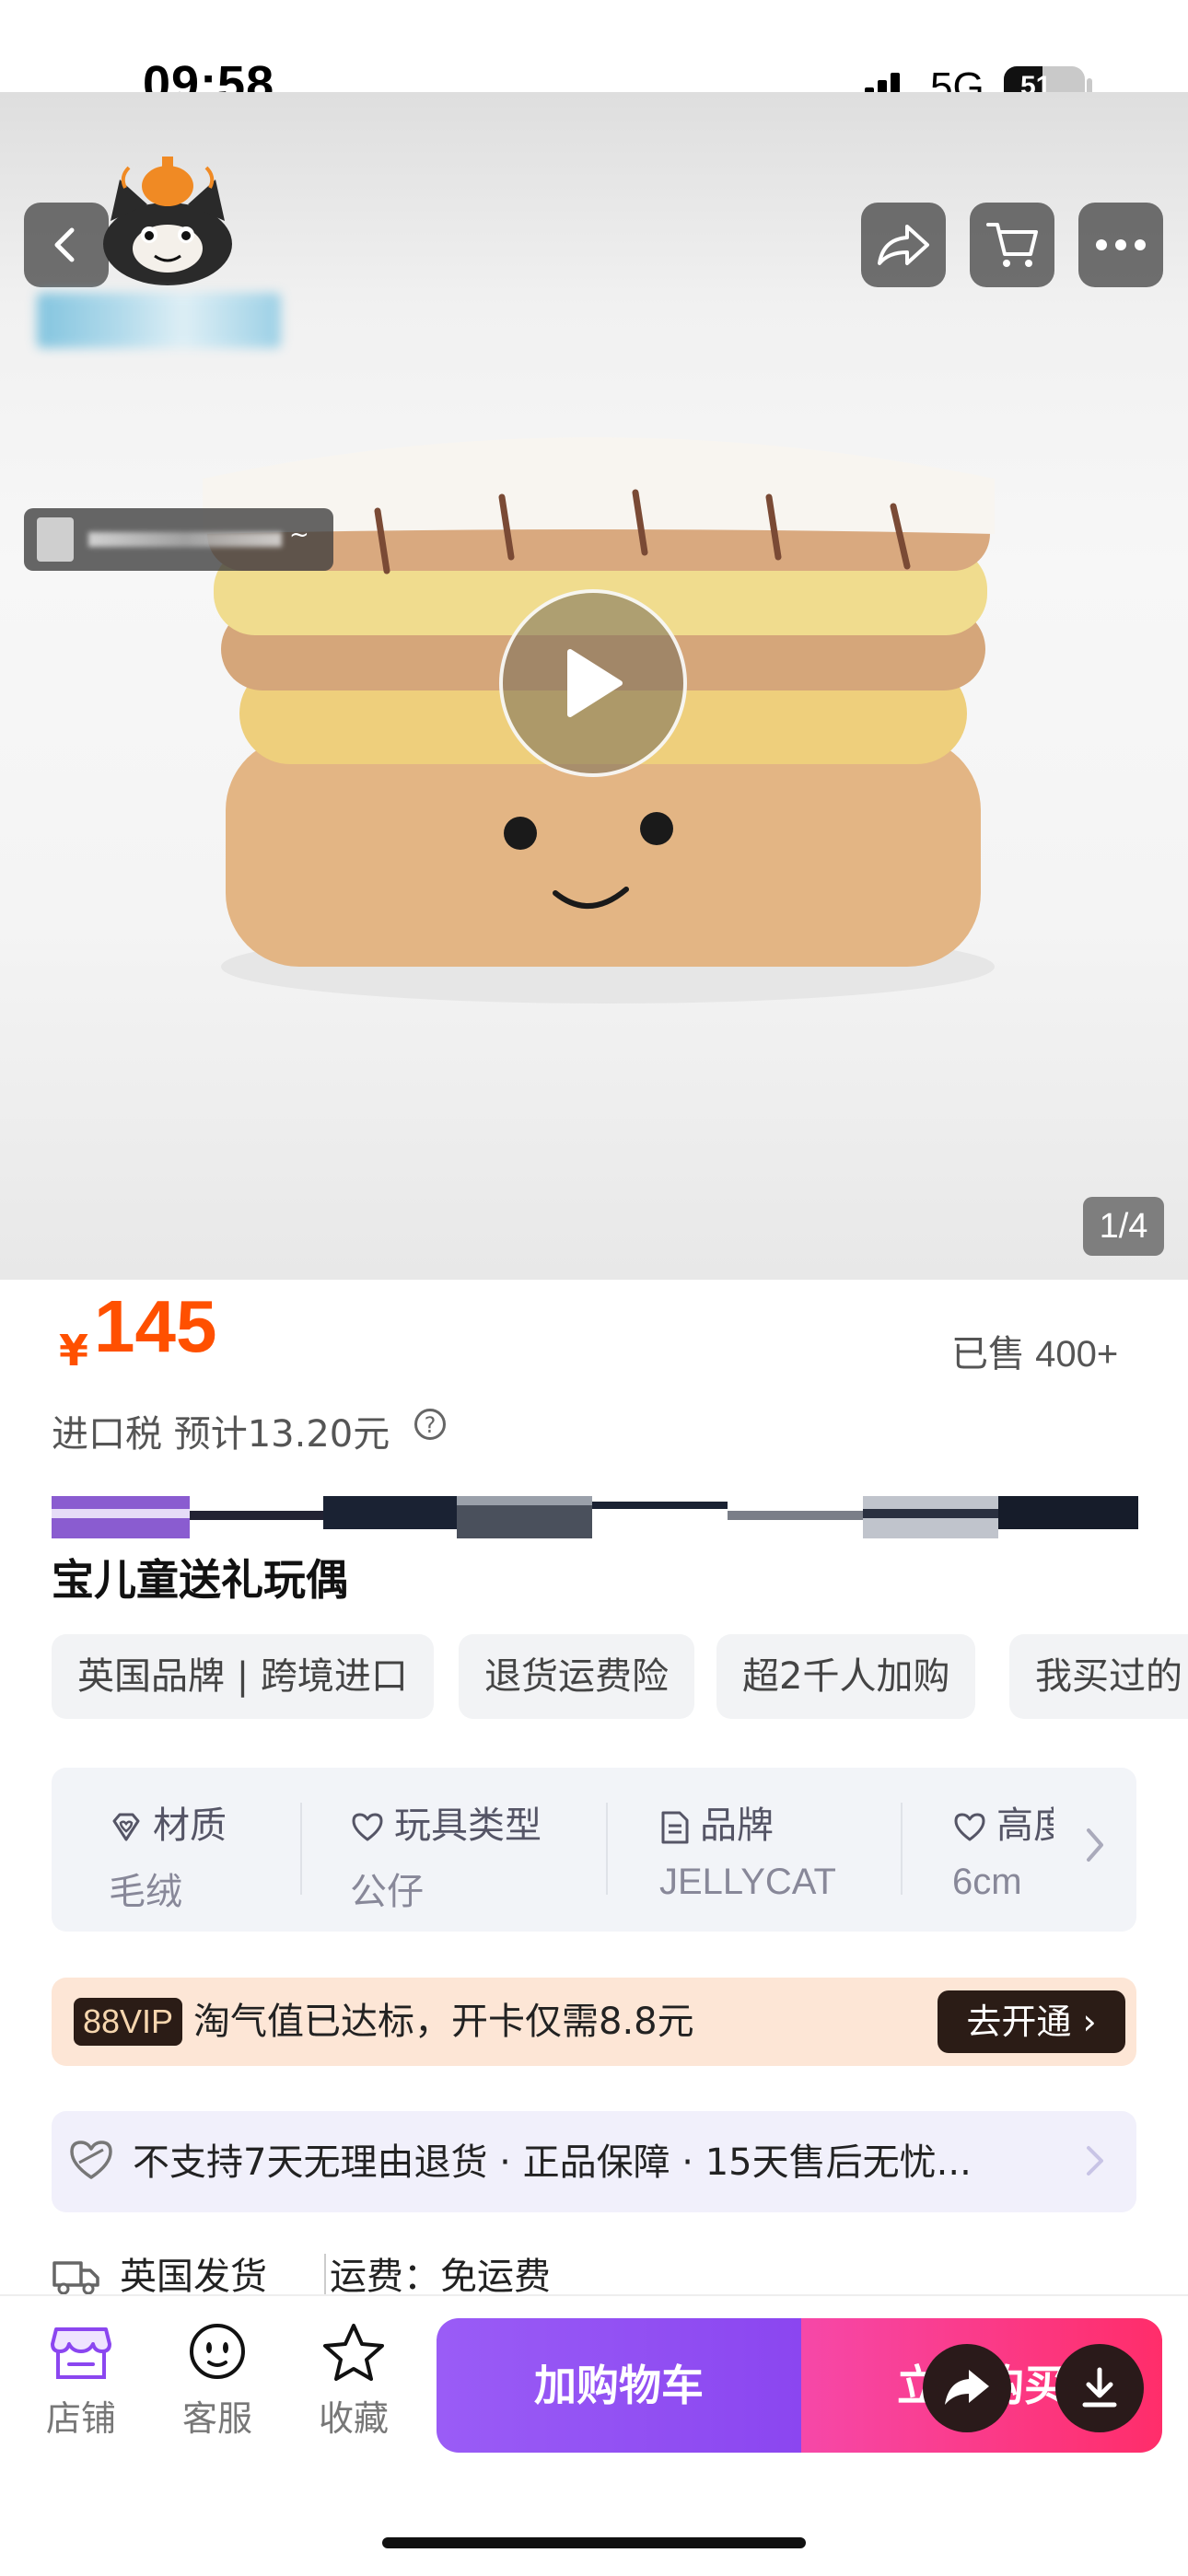  I want to click on tag-bought-before: 我买过的, so click(1098, 1676).